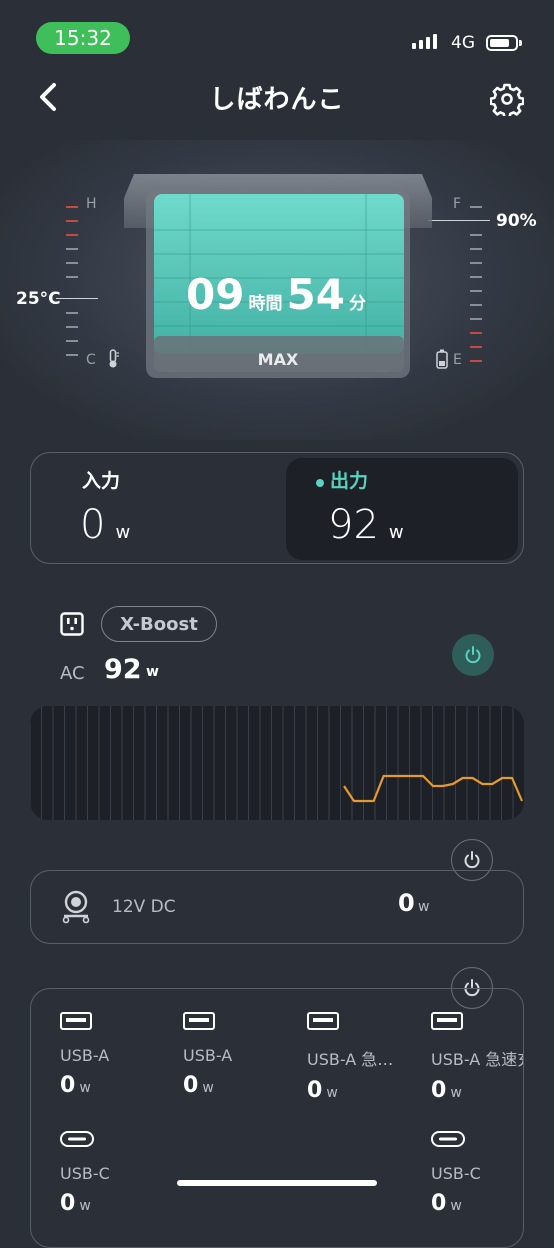  I want to click on dc-card, so click(277, 907).